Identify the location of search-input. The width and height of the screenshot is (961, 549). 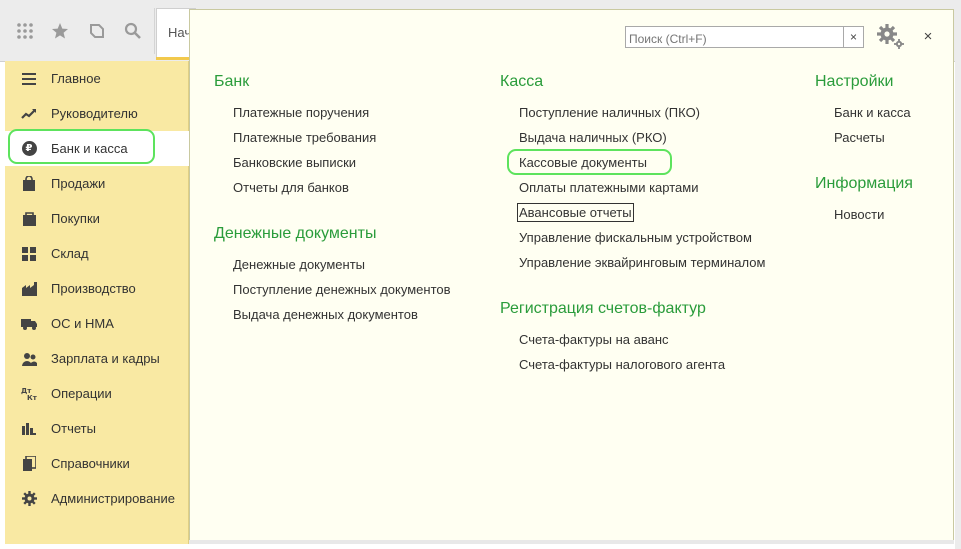
(734, 37).